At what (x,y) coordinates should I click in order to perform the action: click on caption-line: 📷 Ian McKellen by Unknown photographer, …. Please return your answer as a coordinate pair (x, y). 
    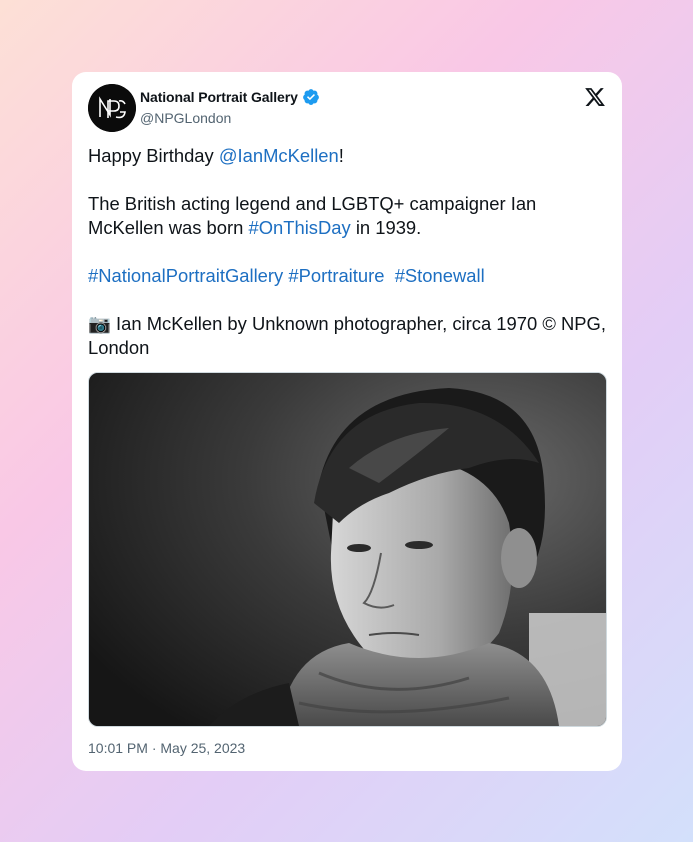
    Looking at the image, I should click on (348, 336).